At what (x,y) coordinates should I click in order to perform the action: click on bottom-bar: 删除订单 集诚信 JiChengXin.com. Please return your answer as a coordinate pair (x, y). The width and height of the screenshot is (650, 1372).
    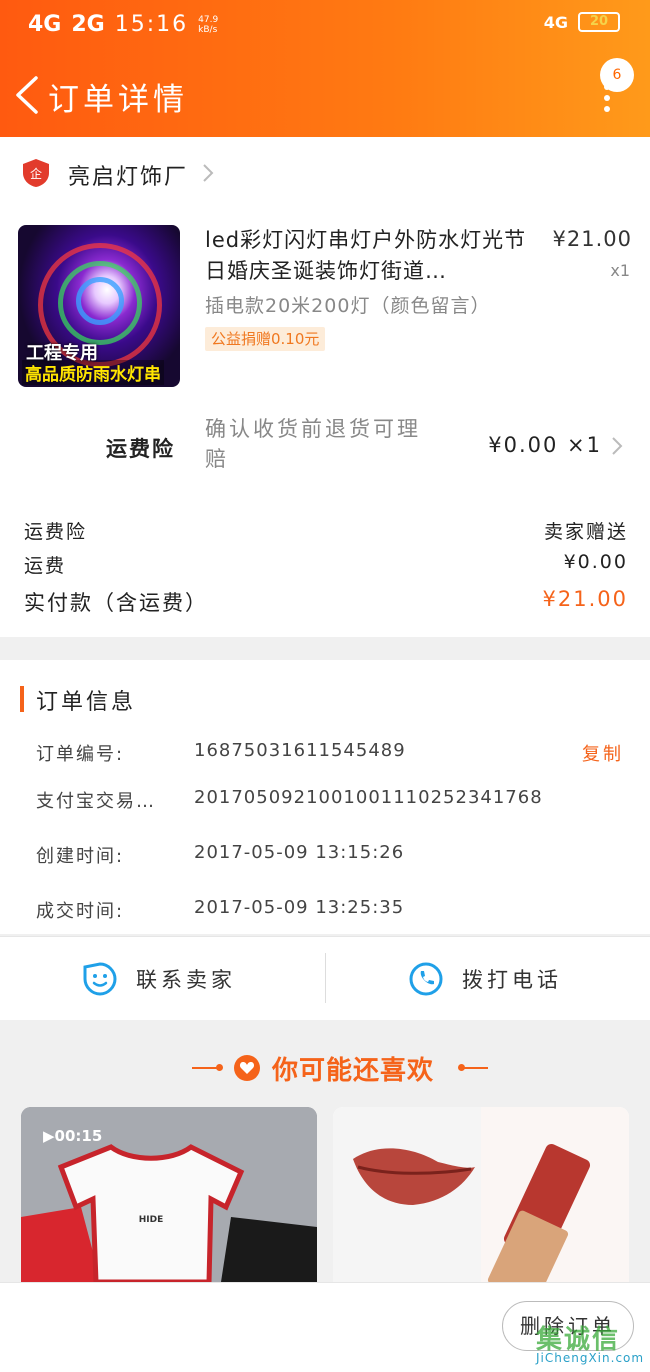
    Looking at the image, I should click on (325, 1327).